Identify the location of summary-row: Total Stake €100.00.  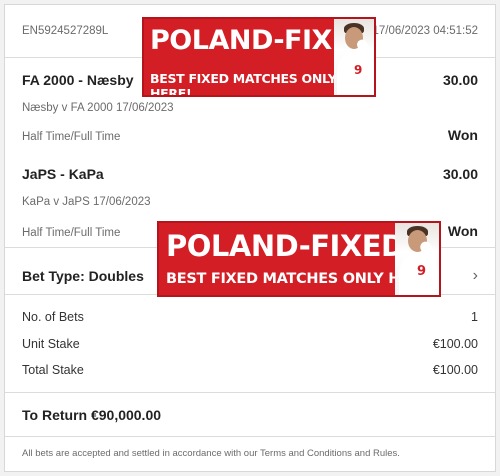
(250, 370).